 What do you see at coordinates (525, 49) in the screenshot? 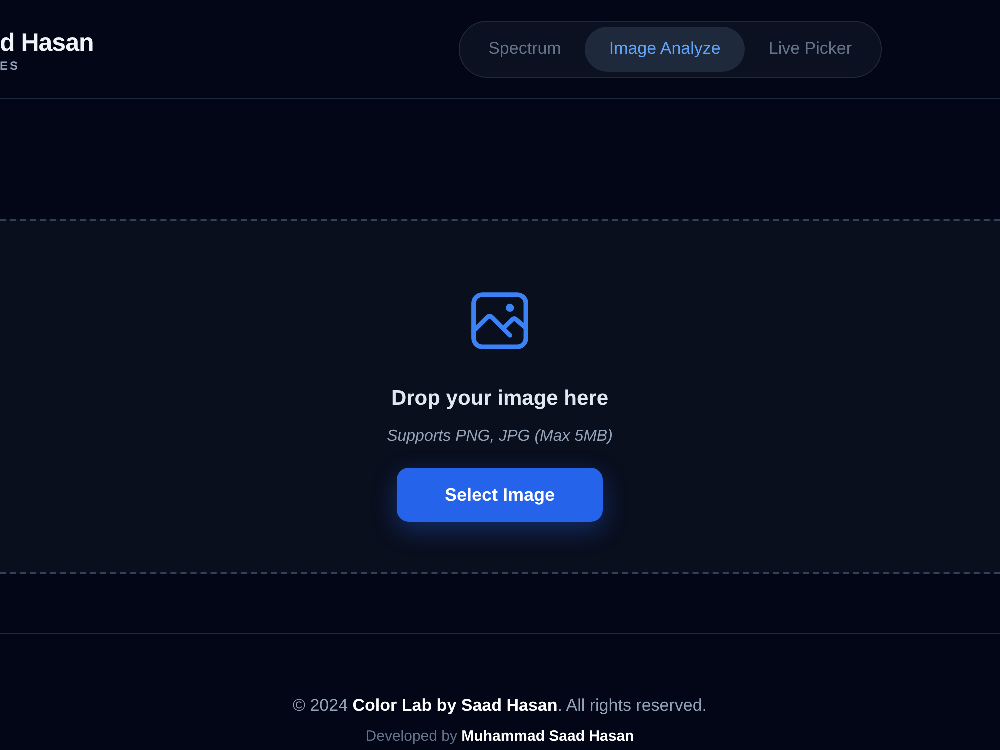
I see `nav-tab: Spectrum` at bounding box center [525, 49].